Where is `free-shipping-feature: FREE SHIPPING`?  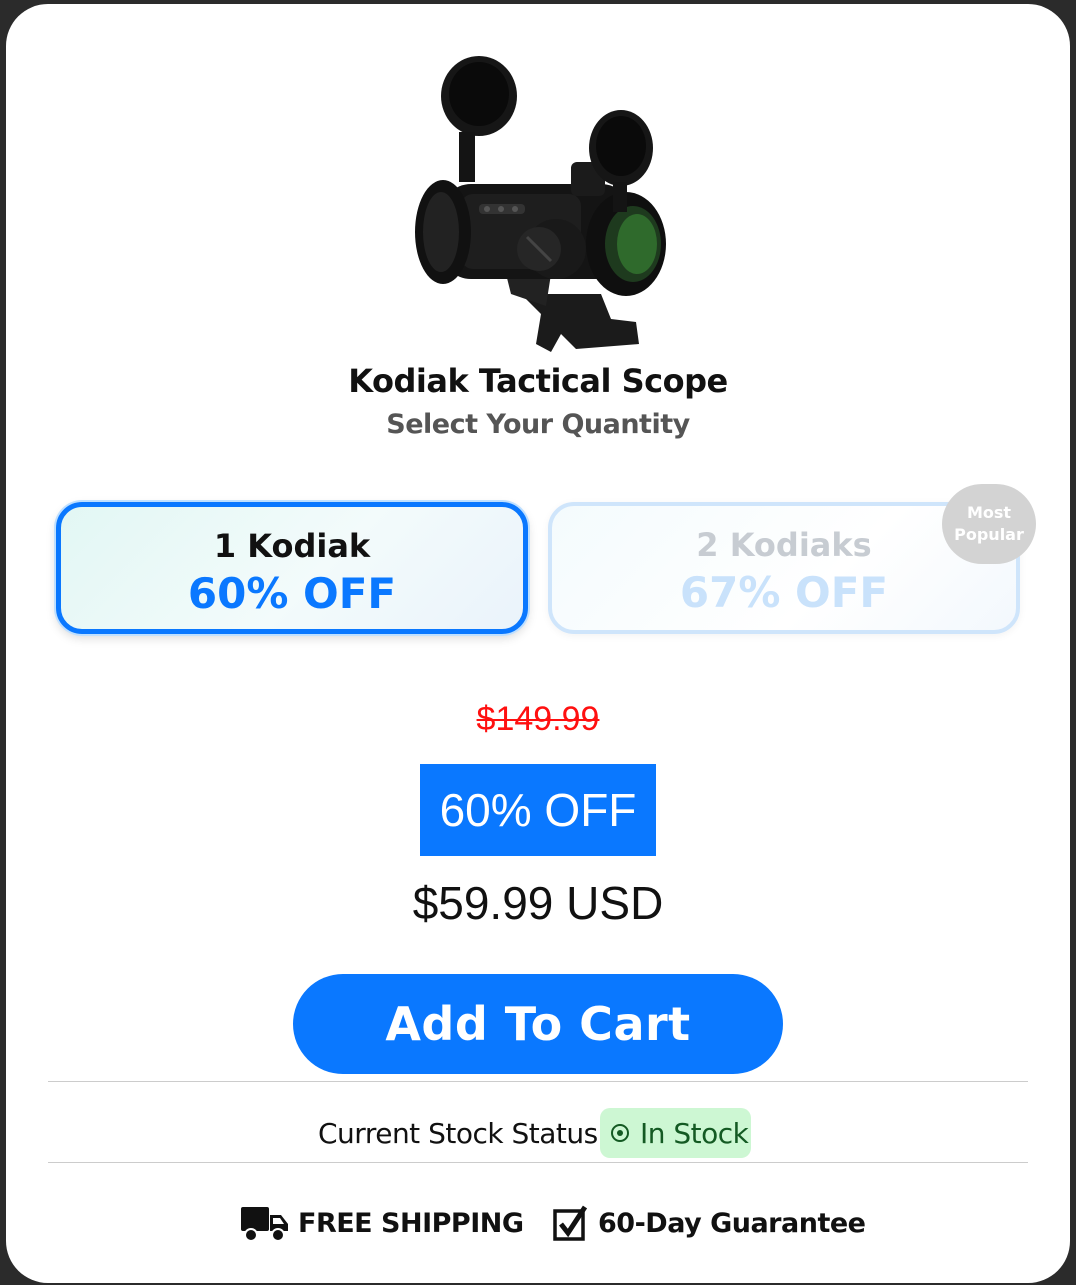
free-shipping-feature: FREE SHIPPING is located at coordinates (382, 1223).